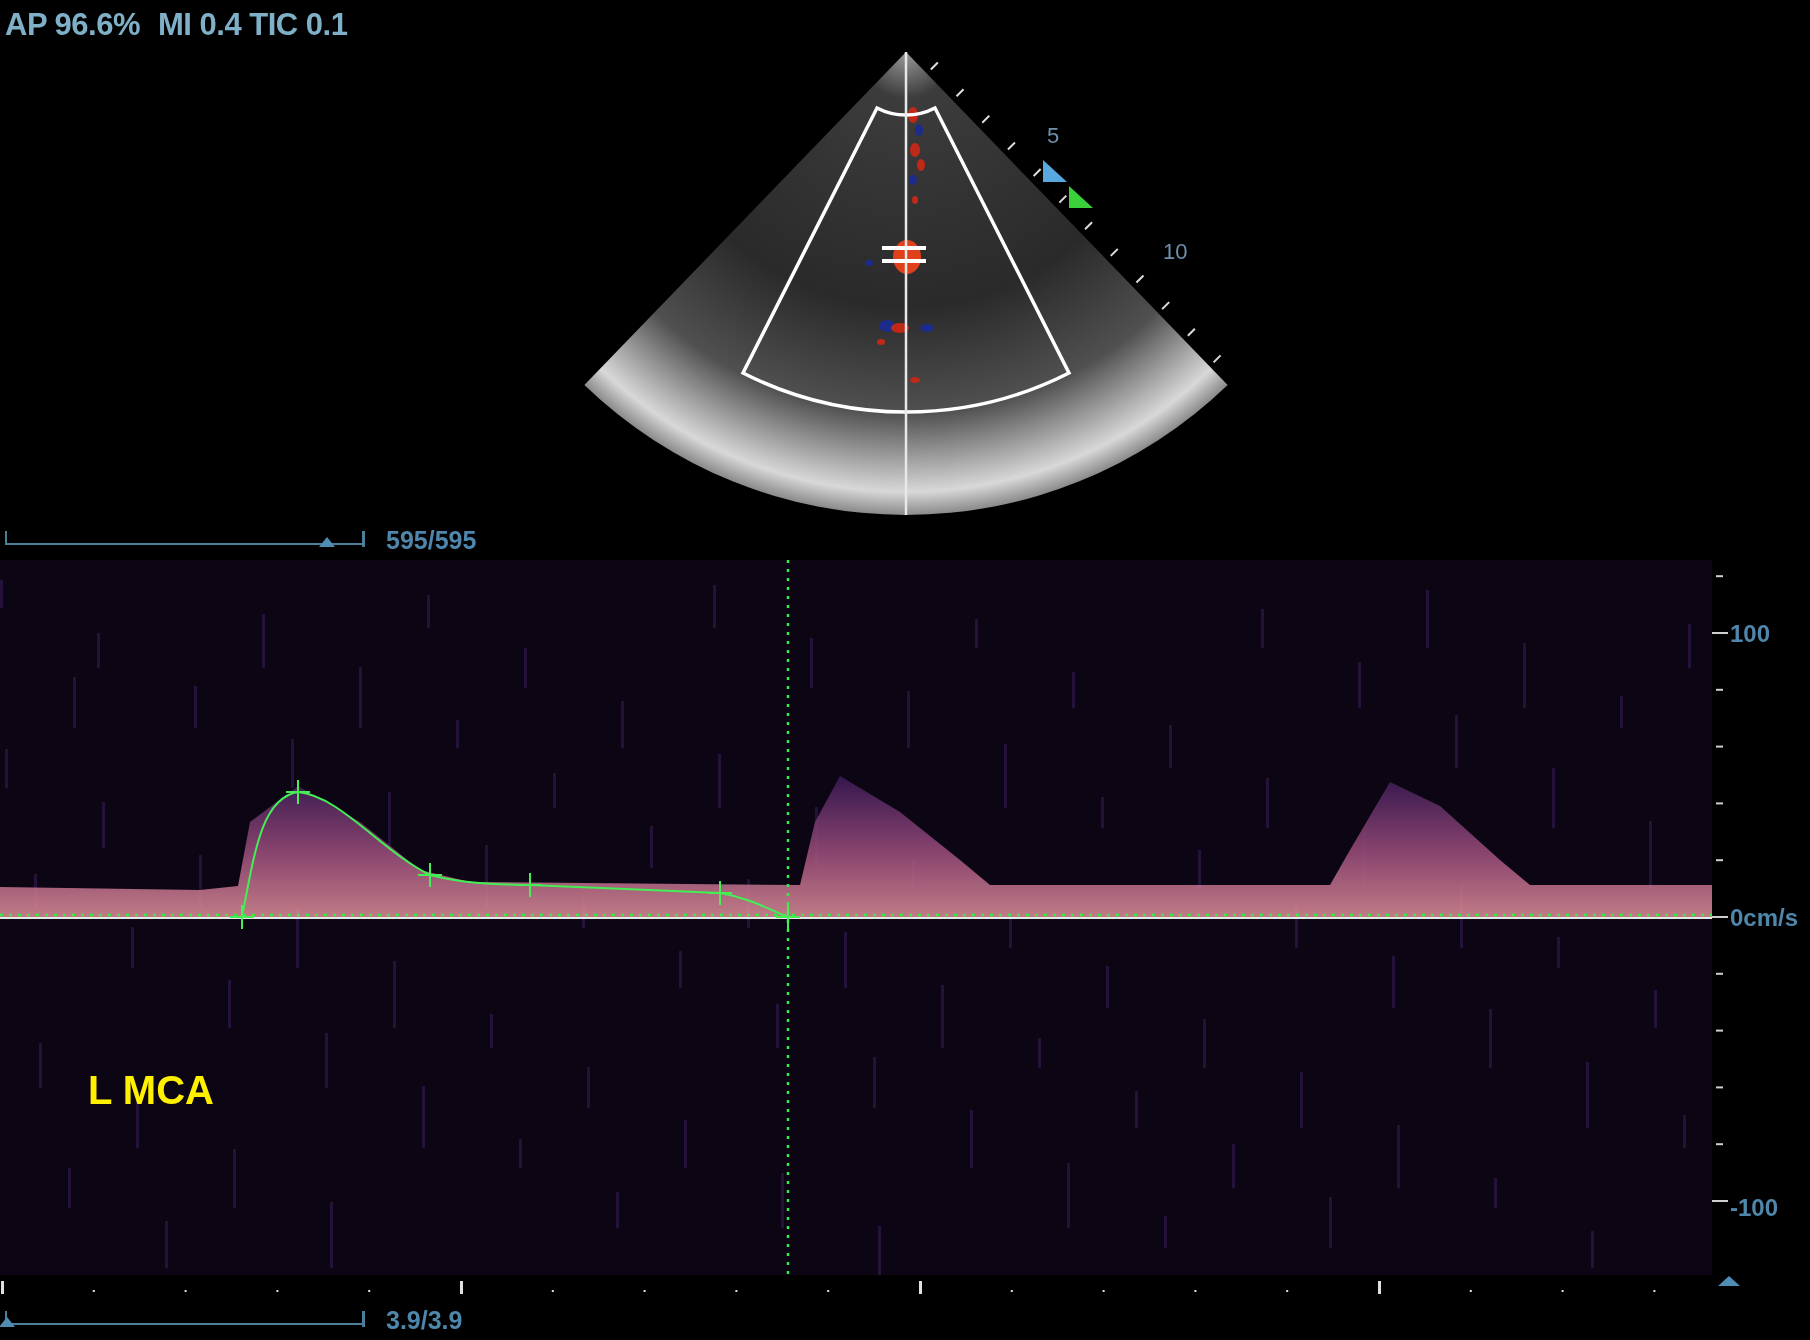  I want to click on depth-label: 10, so click(1175, 251).